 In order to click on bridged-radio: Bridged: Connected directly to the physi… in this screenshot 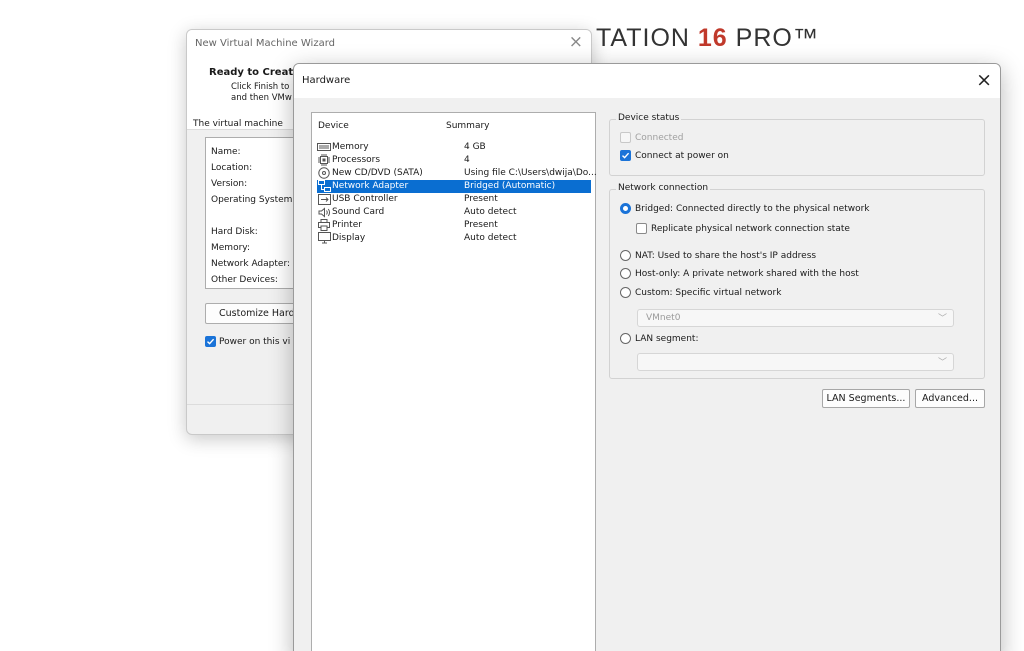, I will do `click(745, 208)`.